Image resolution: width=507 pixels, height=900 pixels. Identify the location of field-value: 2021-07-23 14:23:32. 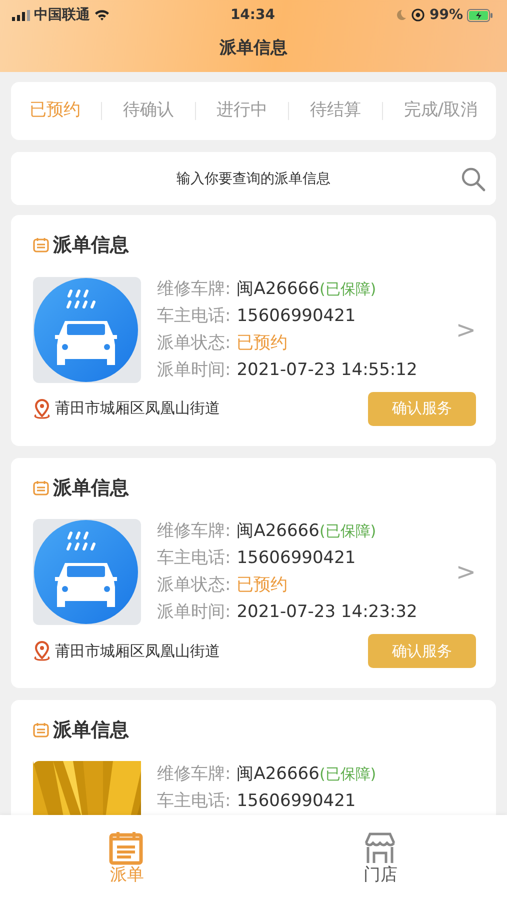
(327, 612).